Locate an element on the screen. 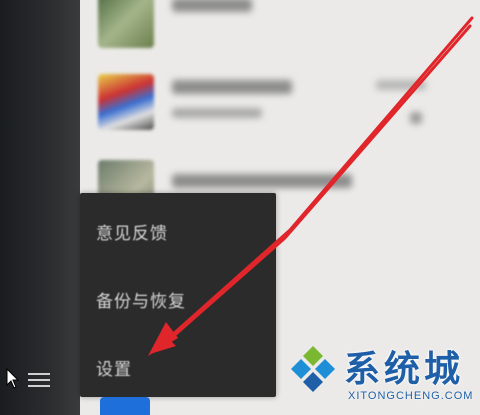 The height and width of the screenshot is (415, 480). watermark-subtitle: XITONGCHENG.COM is located at coordinates (411, 396).